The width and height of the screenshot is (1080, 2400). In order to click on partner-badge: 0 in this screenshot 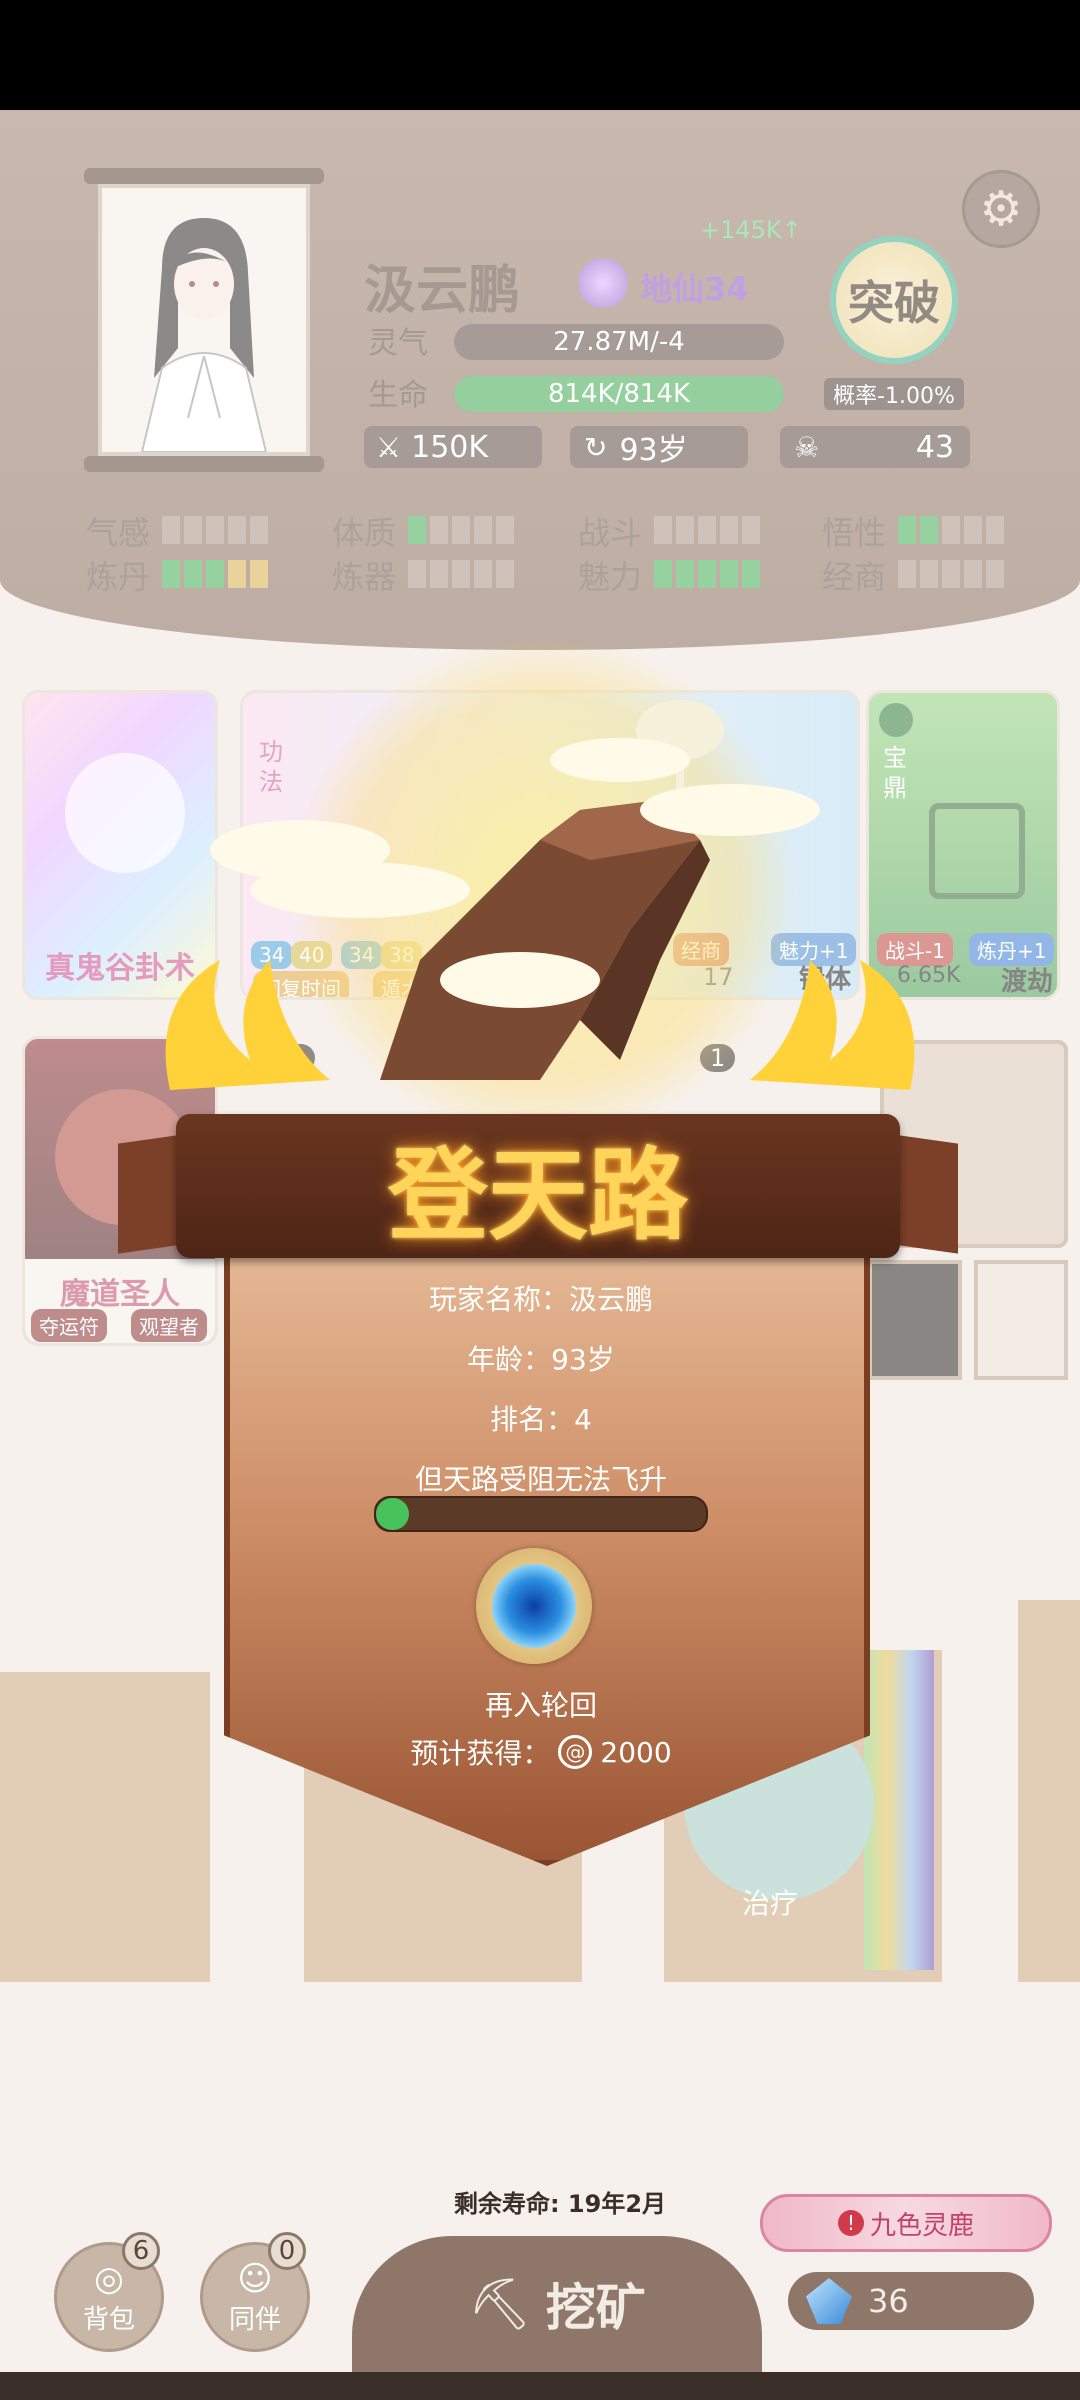, I will do `click(287, 2251)`.